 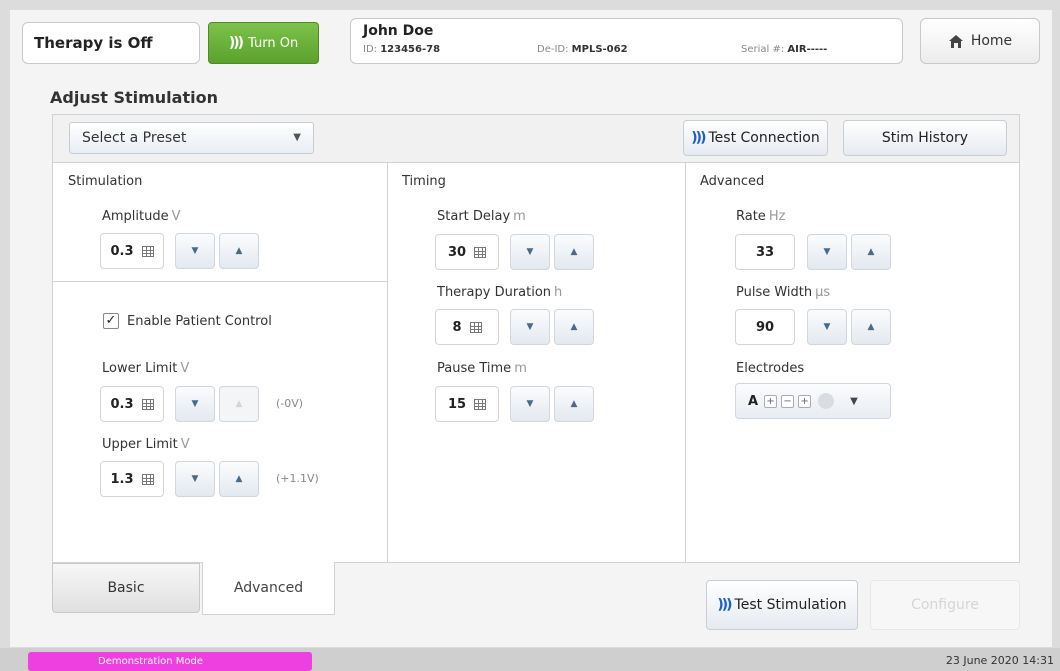 I want to click on tab-advanced: Advanced, so click(x=268, y=588).